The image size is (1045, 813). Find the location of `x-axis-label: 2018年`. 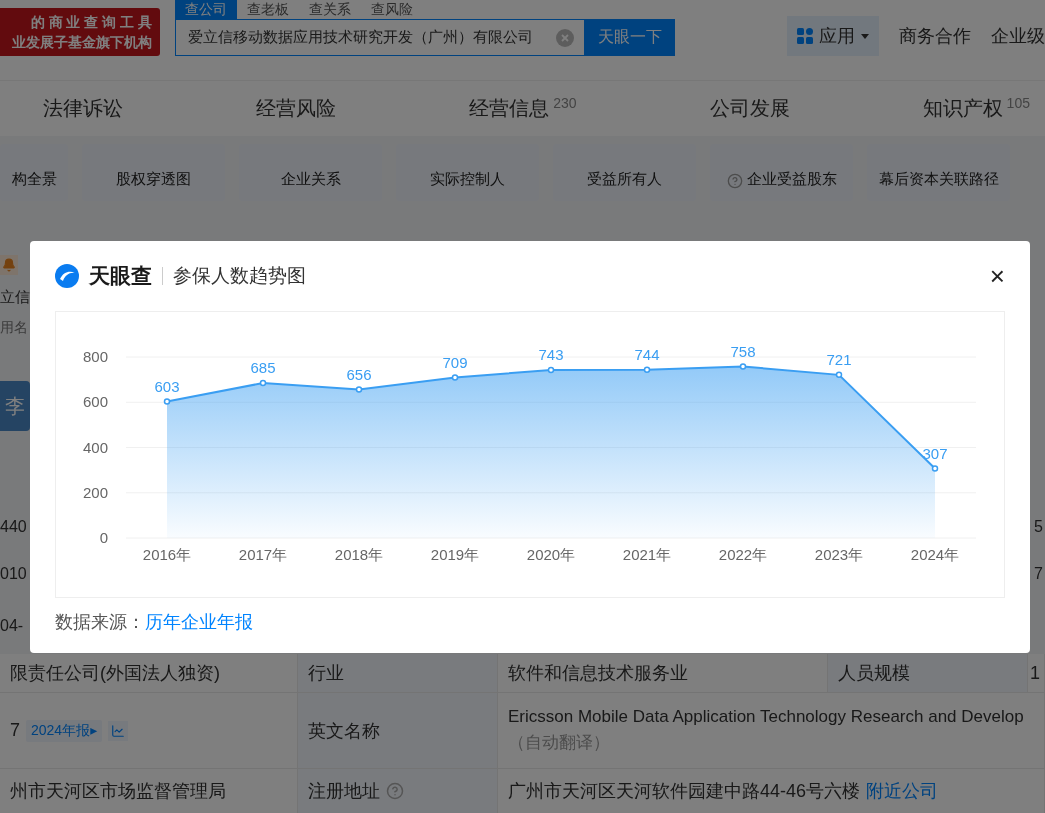

x-axis-label: 2018年 is located at coordinates (359, 554).